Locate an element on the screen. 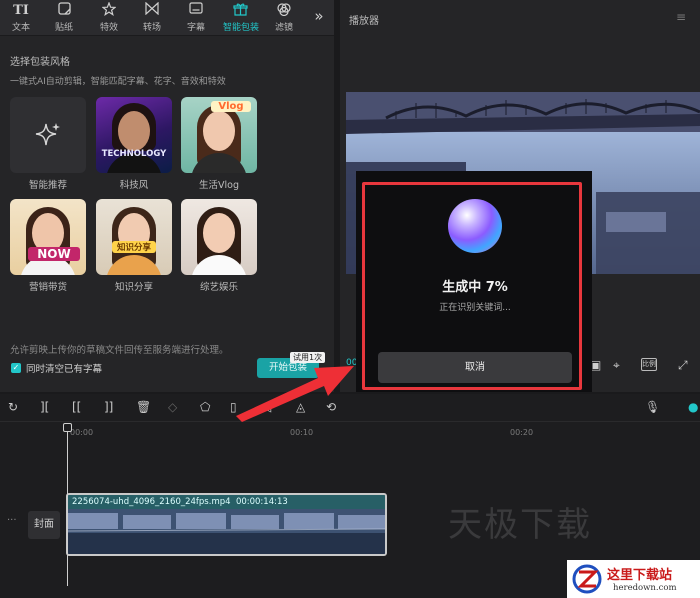 The width and height of the screenshot is (700, 598). site-logo-mark-icon is located at coordinates (587, 579).